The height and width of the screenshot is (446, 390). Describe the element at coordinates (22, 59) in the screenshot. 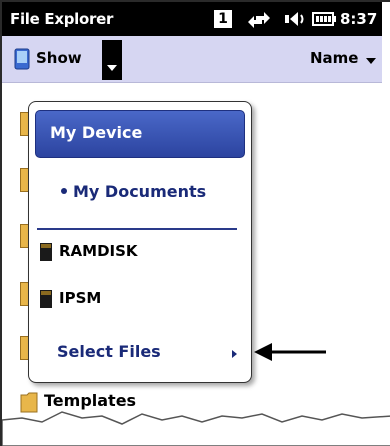

I see `device-icon` at that location.